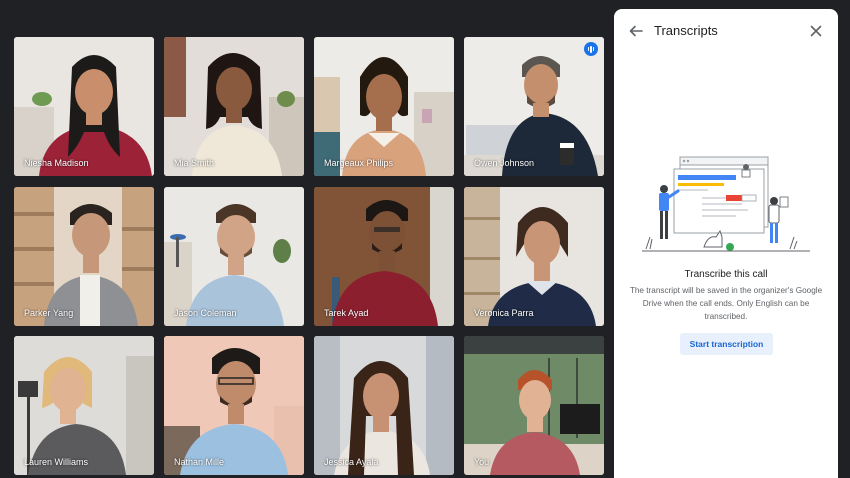 The width and height of the screenshot is (850, 478). I want to click on participant-tile: Niesha Madison, so click(84, 106).